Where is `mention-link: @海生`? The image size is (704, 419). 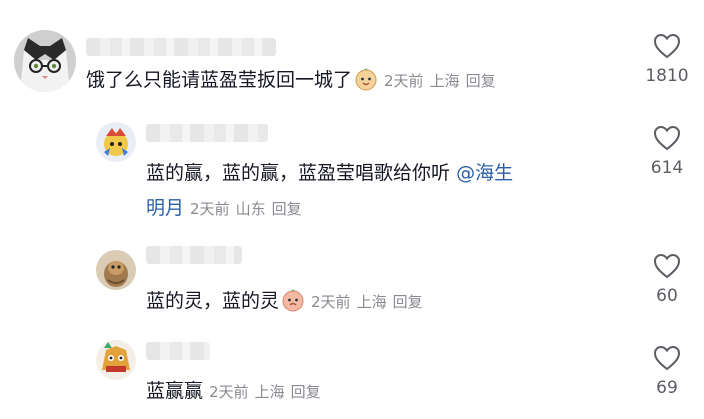 mention-link: @海生 is located at coordinates (484, 173).